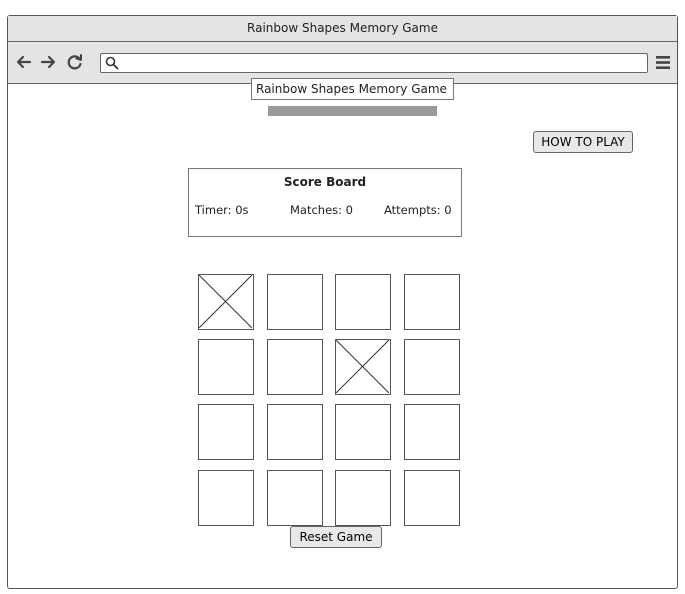 The image size is (685, 594). What do you see at coordinates (352, 89) in the screenshot?
I see `page-title: Rainbow Shapes Memory Game` at bounding box center [352, 89].